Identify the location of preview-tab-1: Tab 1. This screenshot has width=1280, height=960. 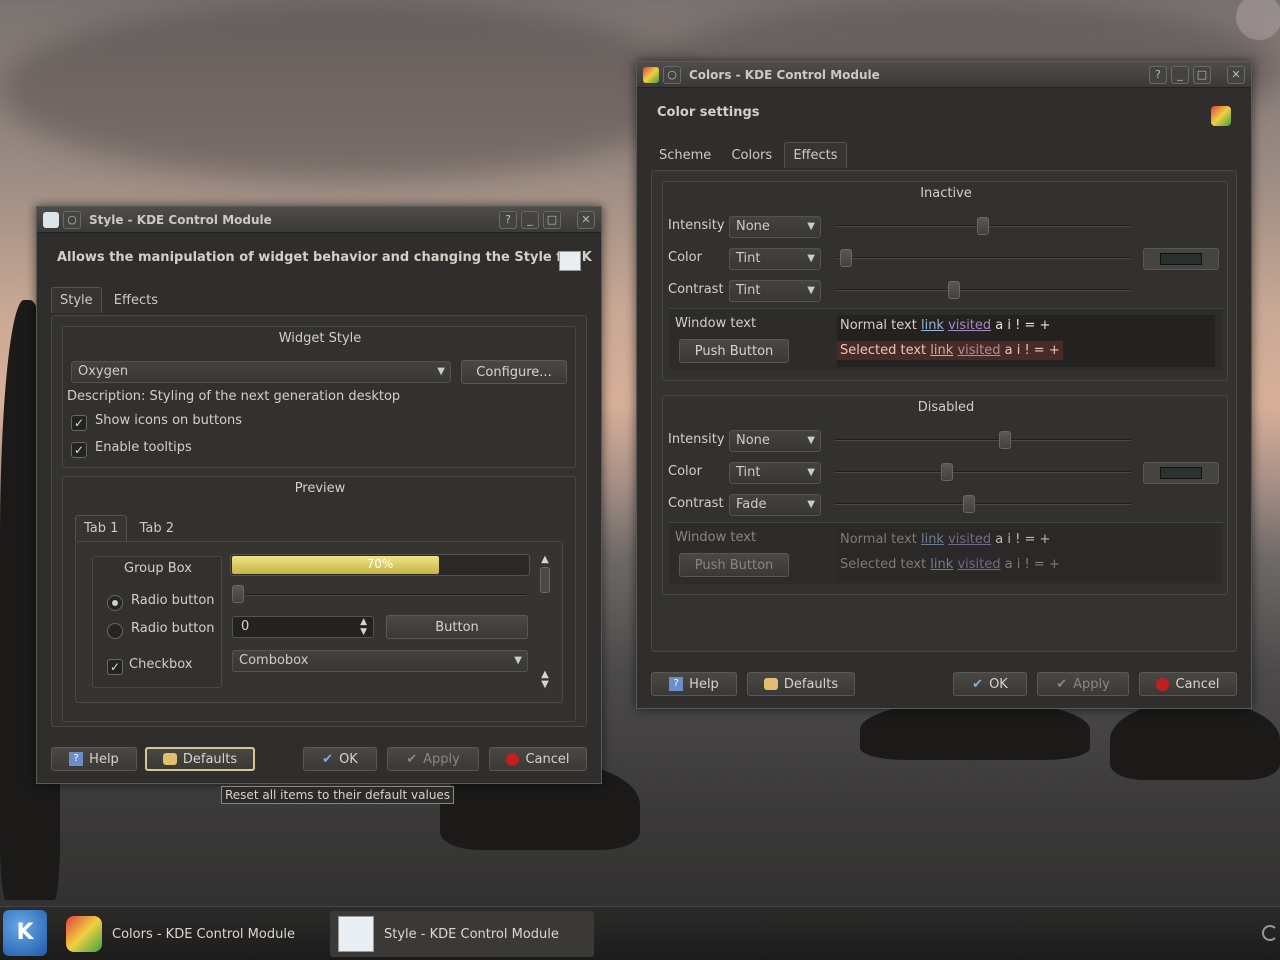
(101, 528).